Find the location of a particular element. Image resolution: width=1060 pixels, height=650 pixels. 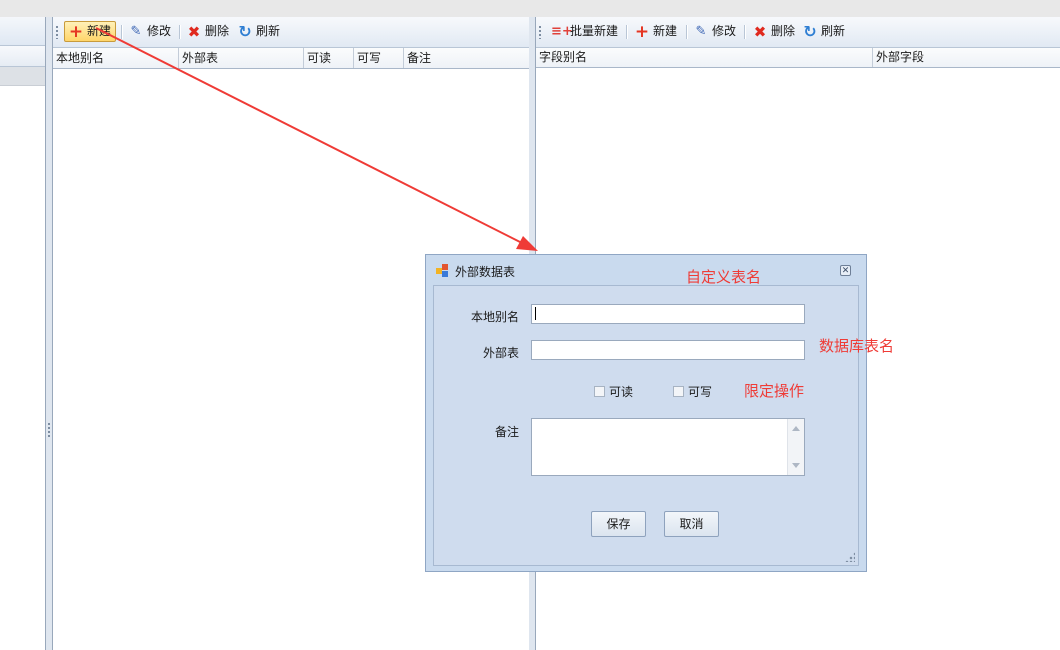

window-top-strip is located at coordinates (530, 9).